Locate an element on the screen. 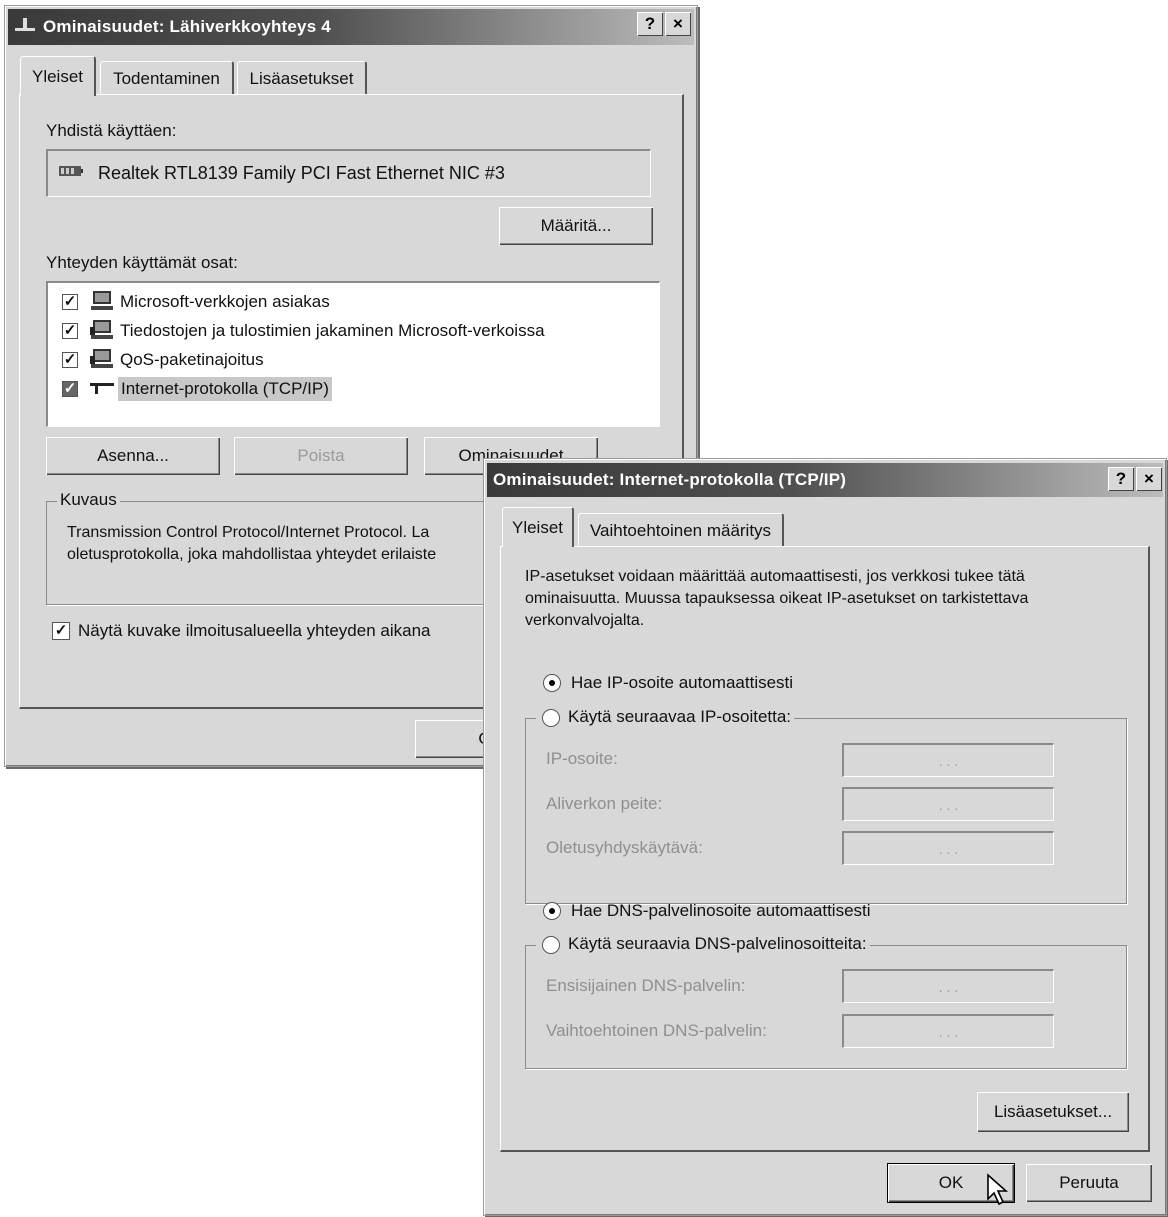  dns-auto-label: Hae DNS-palvelinosoite automaattisesti is located at coordinates (721, 910).